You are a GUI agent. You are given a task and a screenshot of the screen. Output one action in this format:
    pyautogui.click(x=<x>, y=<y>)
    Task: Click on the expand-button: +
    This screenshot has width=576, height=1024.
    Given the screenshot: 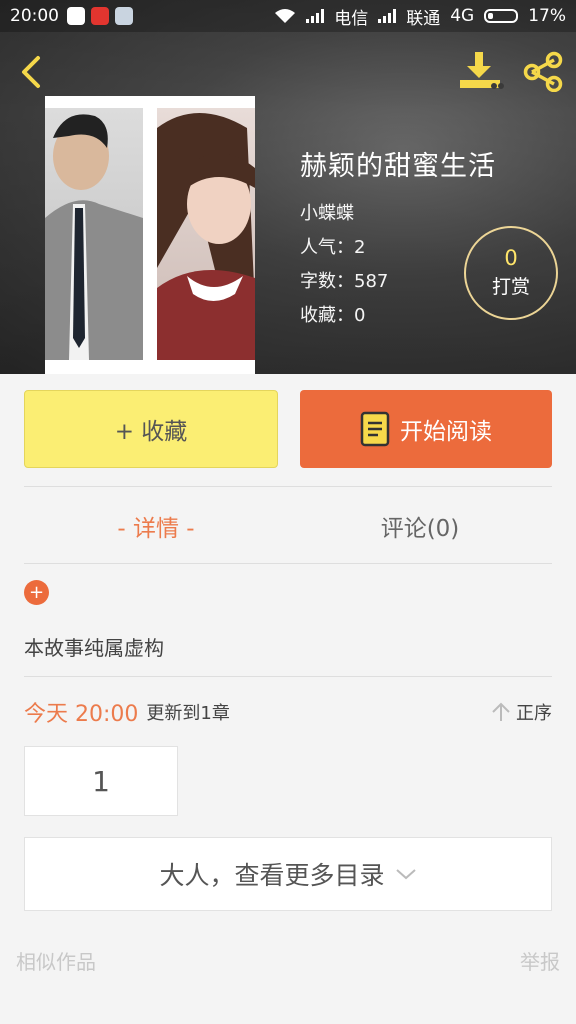 What is the action you would take?
    pyautogui.click(x=36, y=592)
    